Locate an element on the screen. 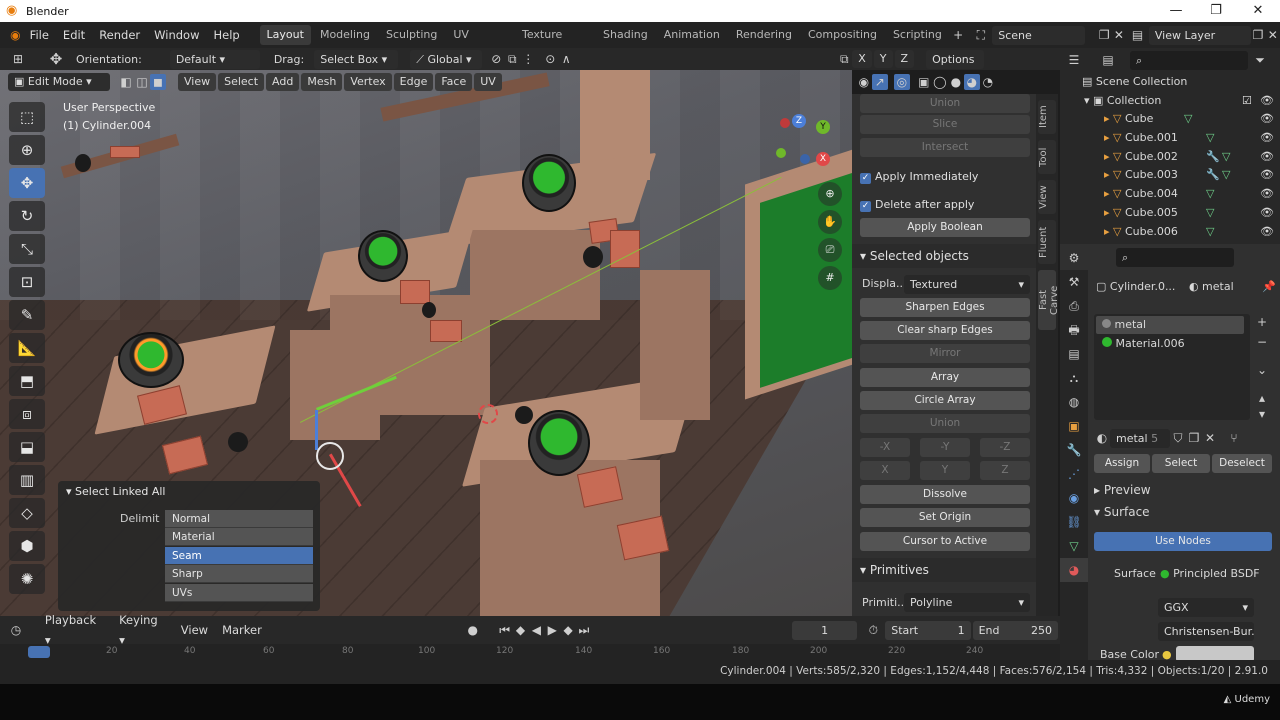 This screenshot has width=1280, height=720. neg-x-button: -X is located at coordinates (885, 447).